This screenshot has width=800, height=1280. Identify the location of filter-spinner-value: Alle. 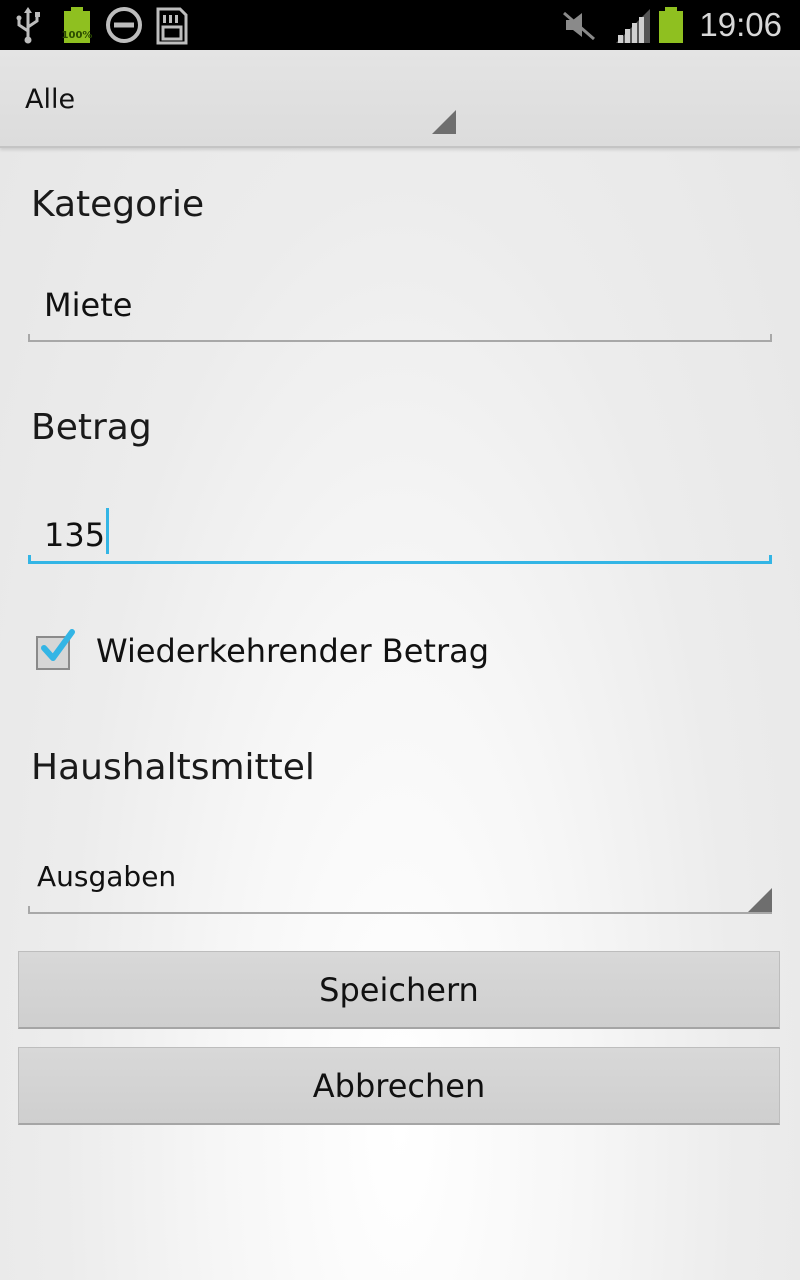
(50, 99).